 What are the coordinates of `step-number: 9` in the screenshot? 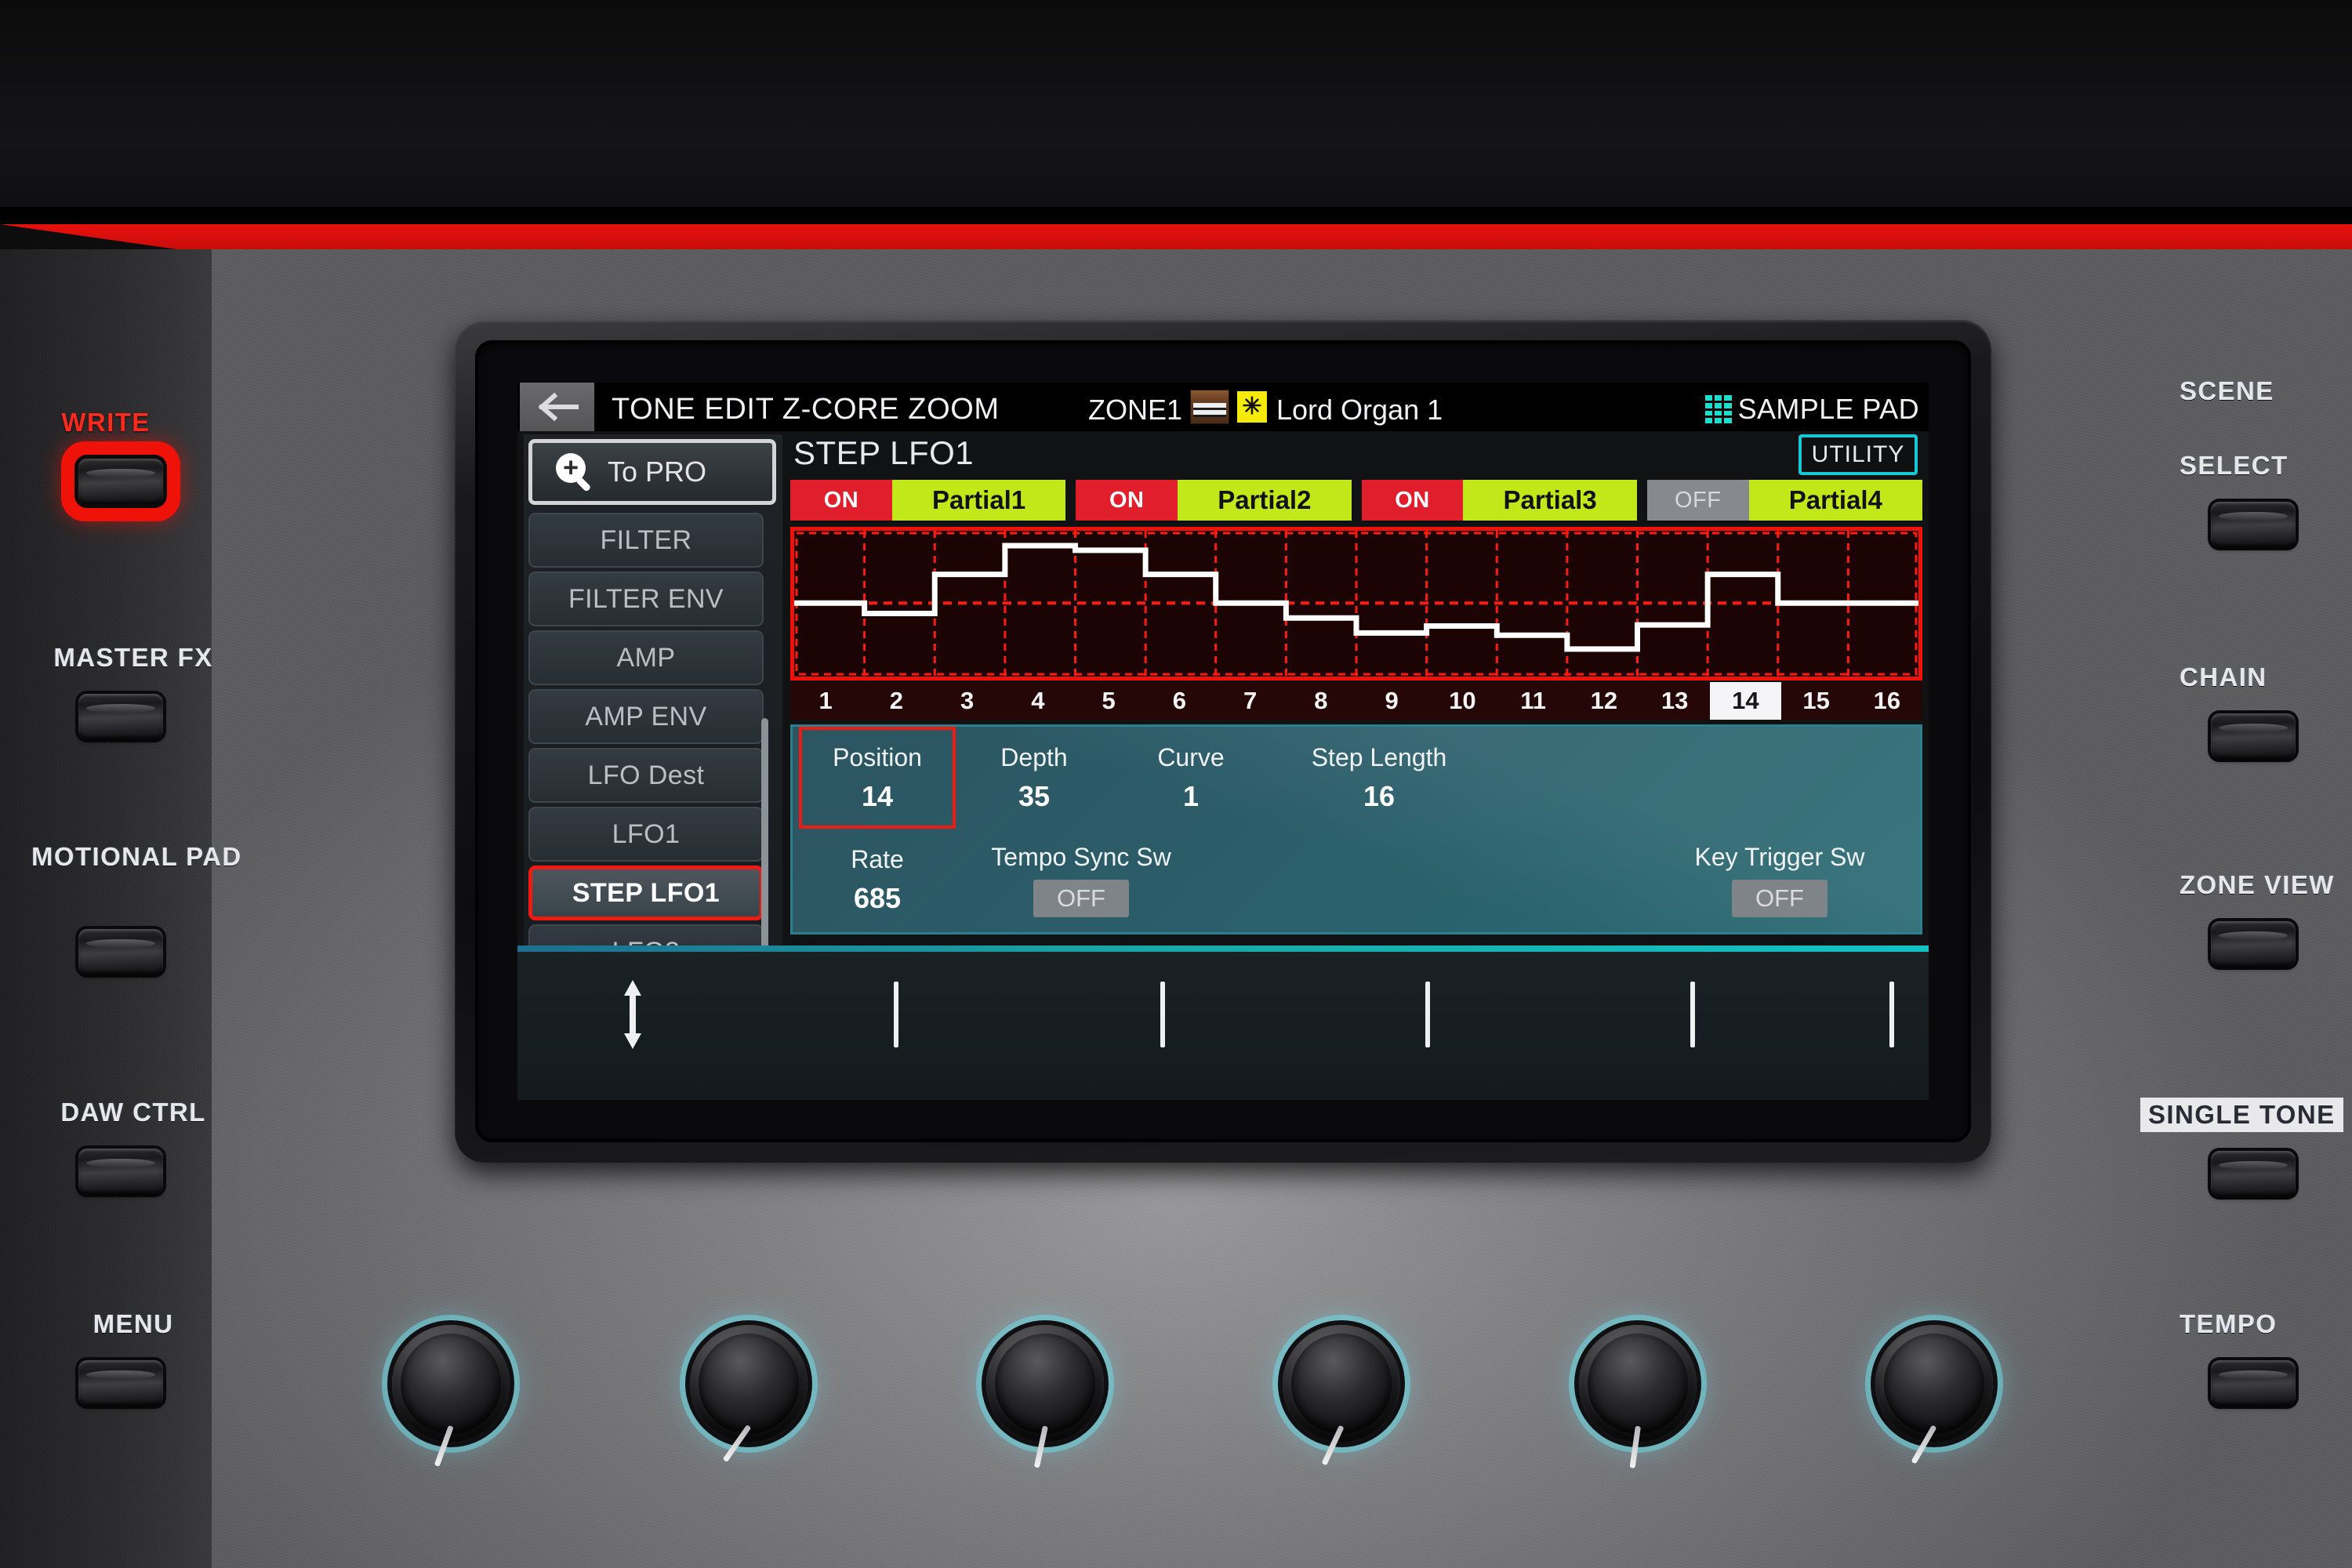 It's located at (1391, 701).